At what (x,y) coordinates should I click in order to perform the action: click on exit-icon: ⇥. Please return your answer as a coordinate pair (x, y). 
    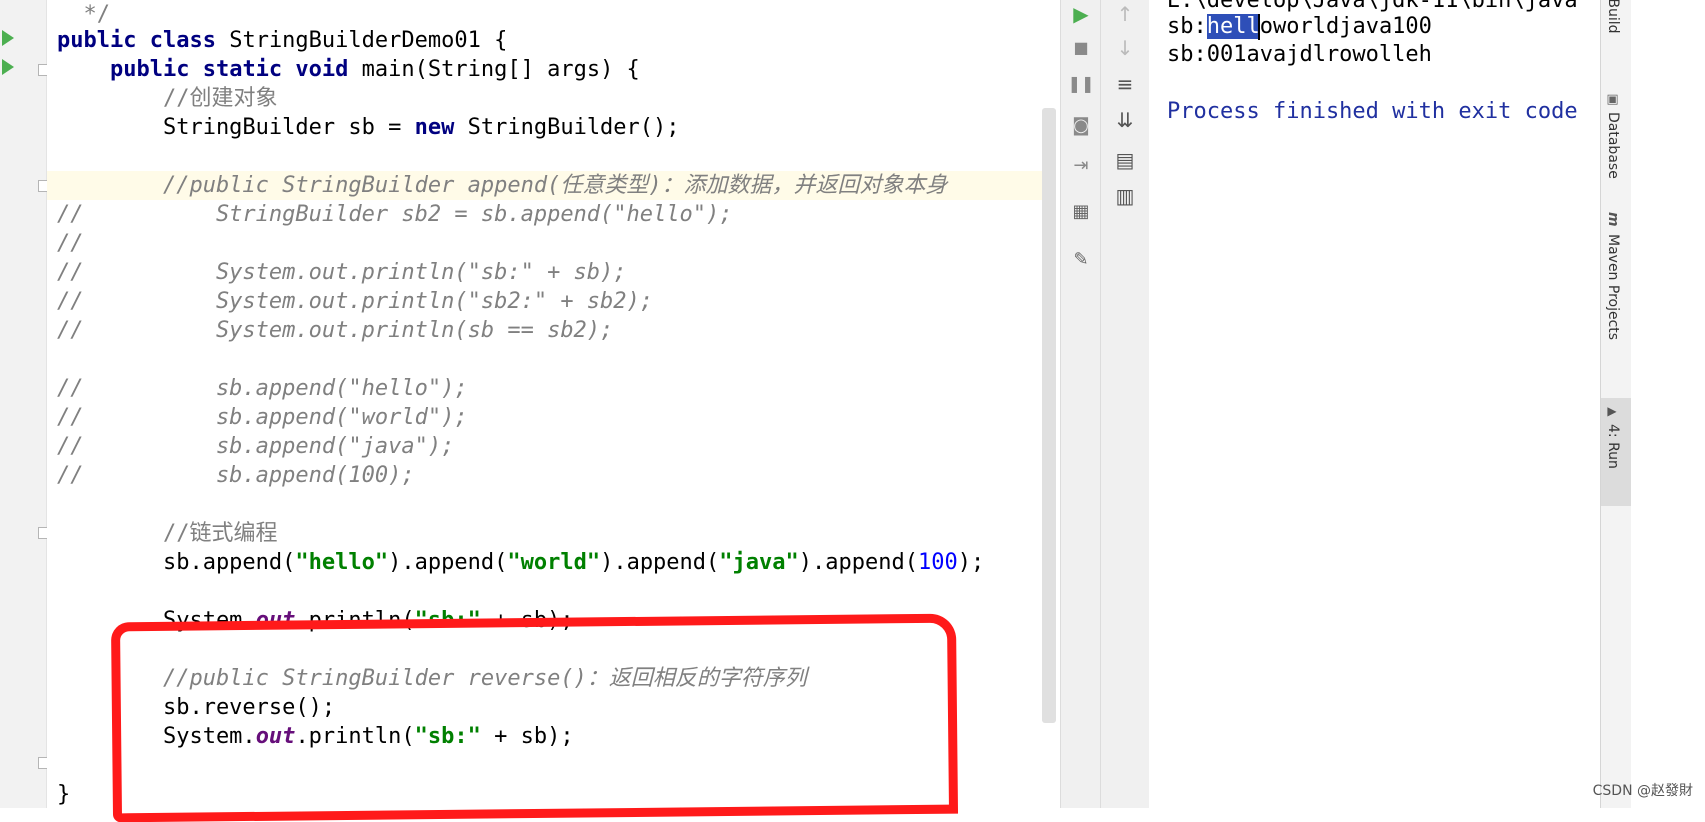
    Looking at the image, I should click on (1081, 166).